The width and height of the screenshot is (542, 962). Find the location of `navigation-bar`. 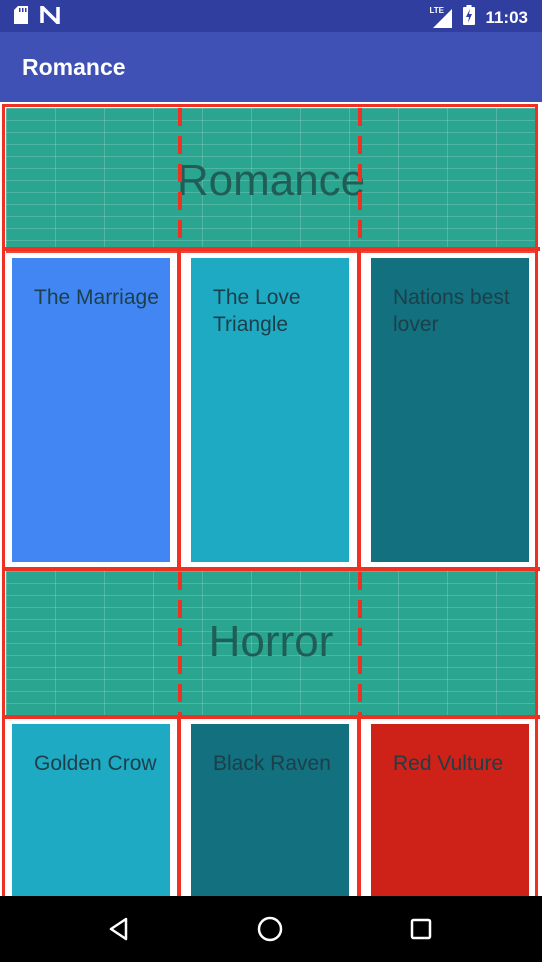

navigation-bar is located at coordinates (271, 929).